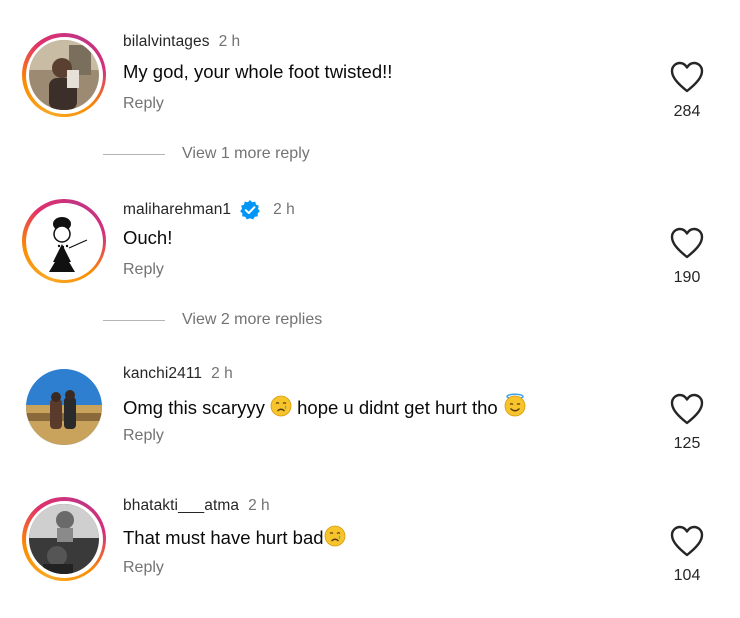 Image resolution: width=740 pixels, height=618 pixels. What do you see at coordinates (687, 443) in the screenshot?
I see `like-count: 125` at bounding box center [687, 443].